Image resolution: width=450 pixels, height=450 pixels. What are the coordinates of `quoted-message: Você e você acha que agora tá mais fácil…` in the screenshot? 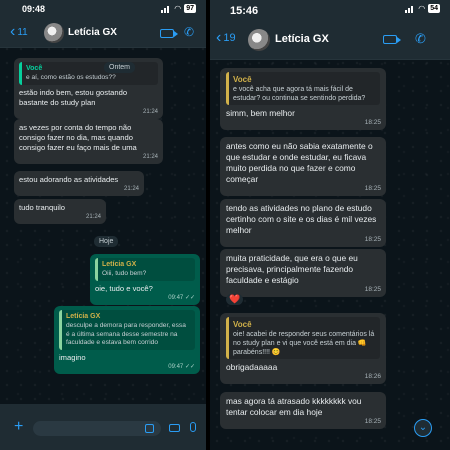 It's located at (303, 88).